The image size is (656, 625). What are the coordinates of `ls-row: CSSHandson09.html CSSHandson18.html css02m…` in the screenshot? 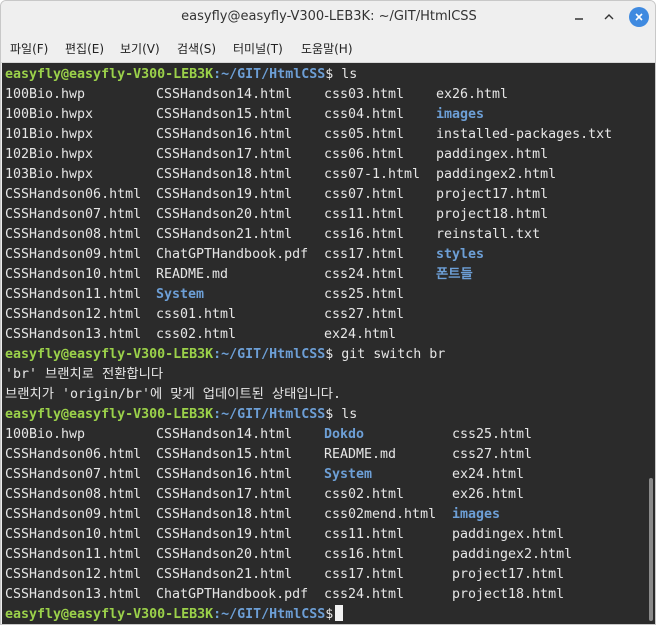 It's located at (325, 515).